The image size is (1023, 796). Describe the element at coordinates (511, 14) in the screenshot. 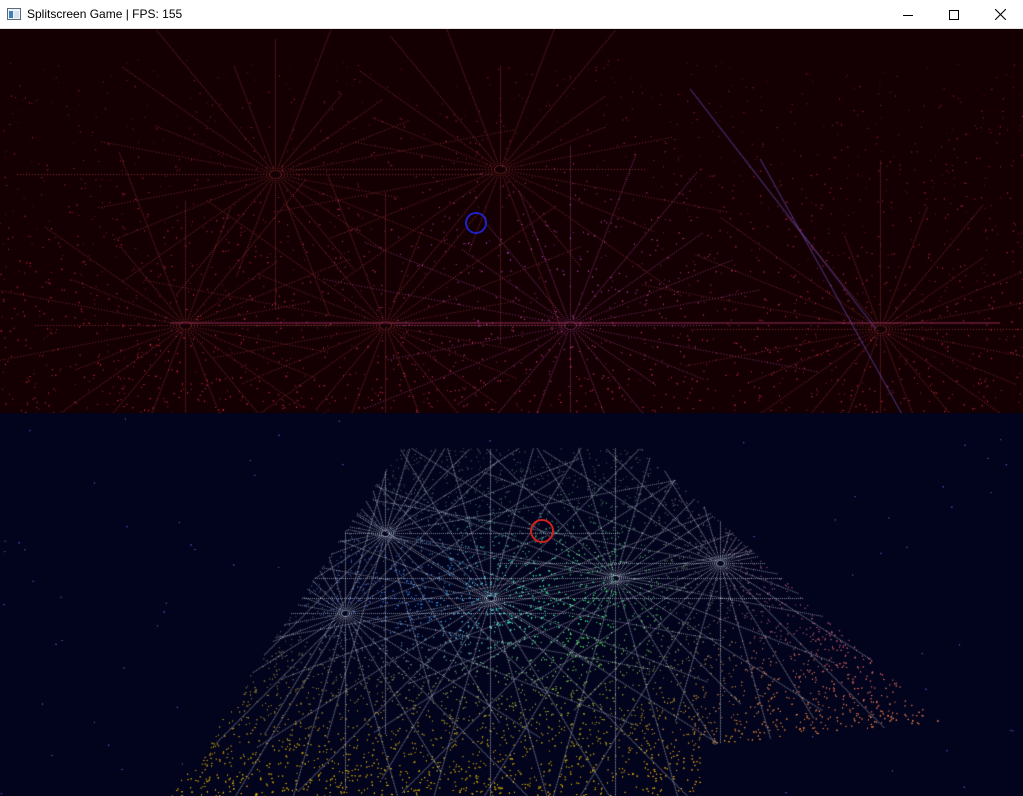

I see `title-bar: Splitscreen Game | FPS: 155` at that location.